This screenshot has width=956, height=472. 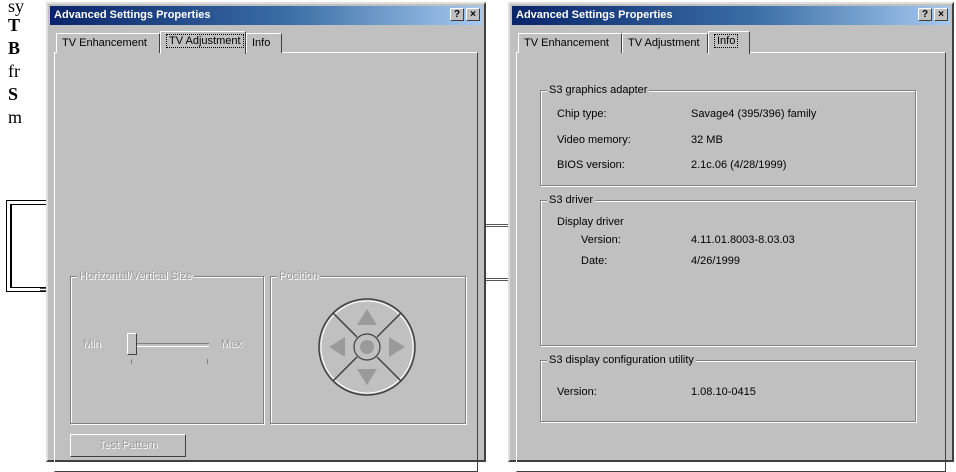 What do you see at coordinates (266, 15) in the screenshot?
I see `left-window-titlebar: Advanced Settings Properties` at bounding box center [266, 15].